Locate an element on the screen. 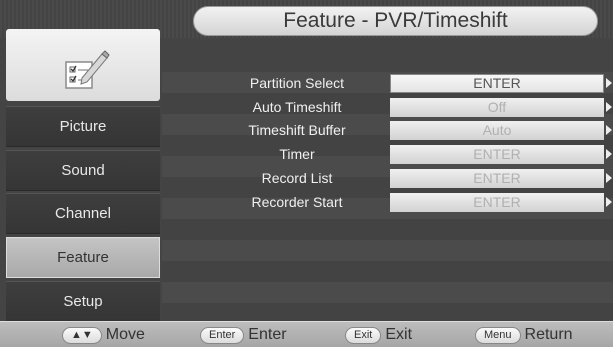  row-value: Auto is located at coordinates (497, 130).